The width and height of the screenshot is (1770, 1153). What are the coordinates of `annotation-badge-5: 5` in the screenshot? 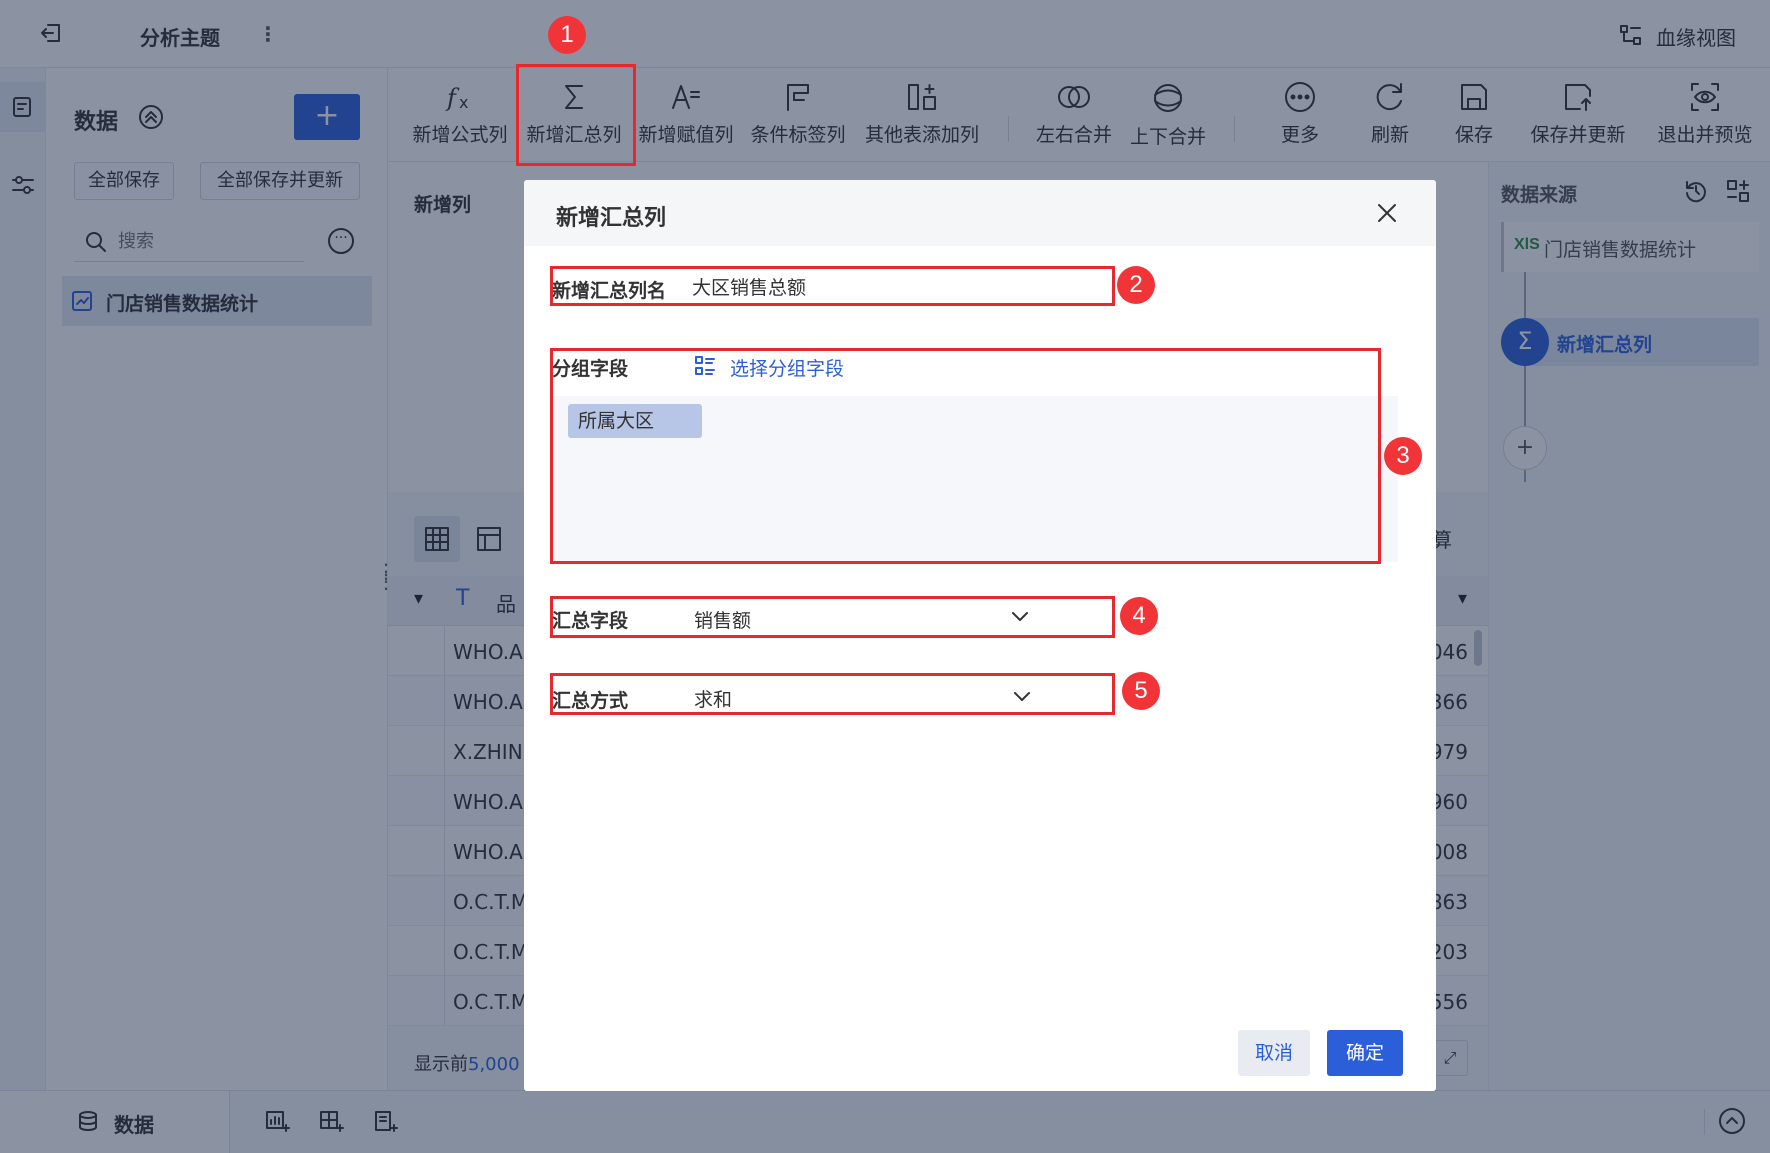 It's located at (1141, 691).